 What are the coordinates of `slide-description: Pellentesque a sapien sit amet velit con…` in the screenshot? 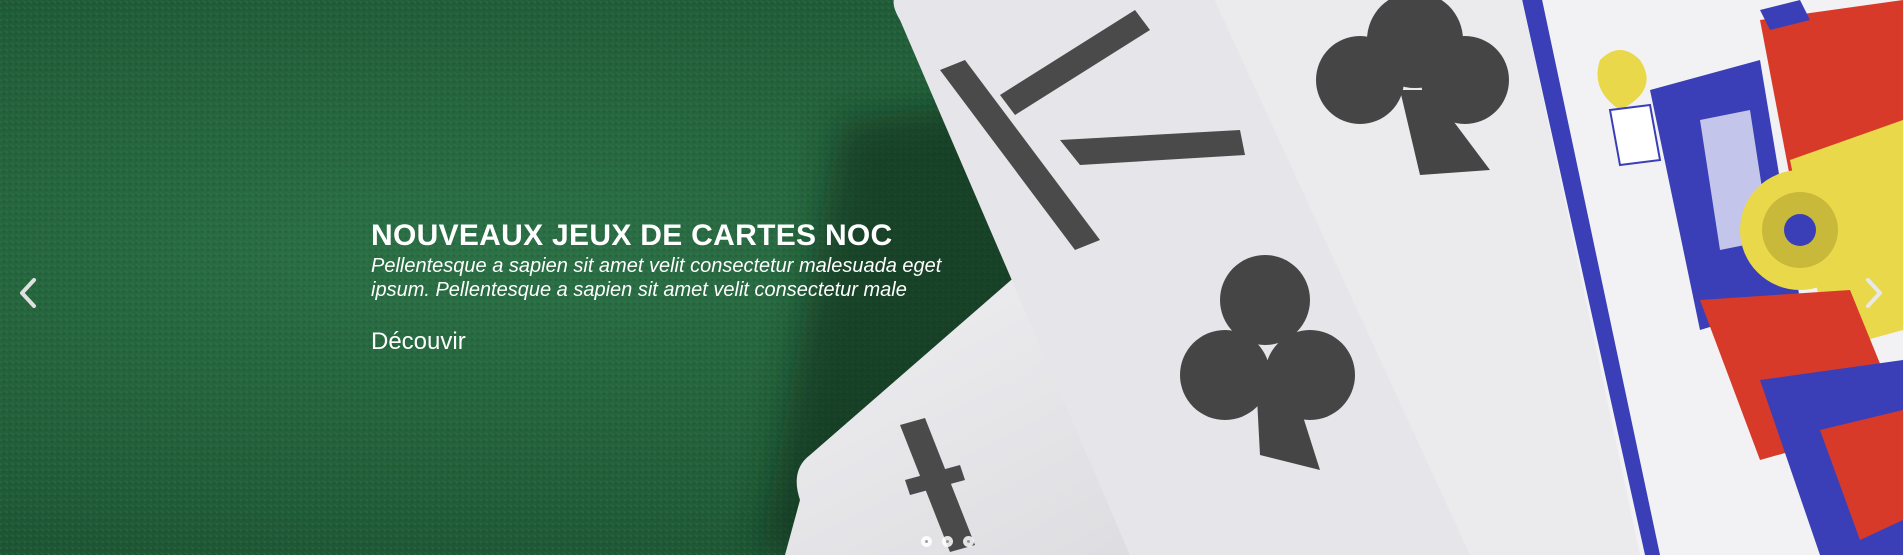 It's located at (656, 278).